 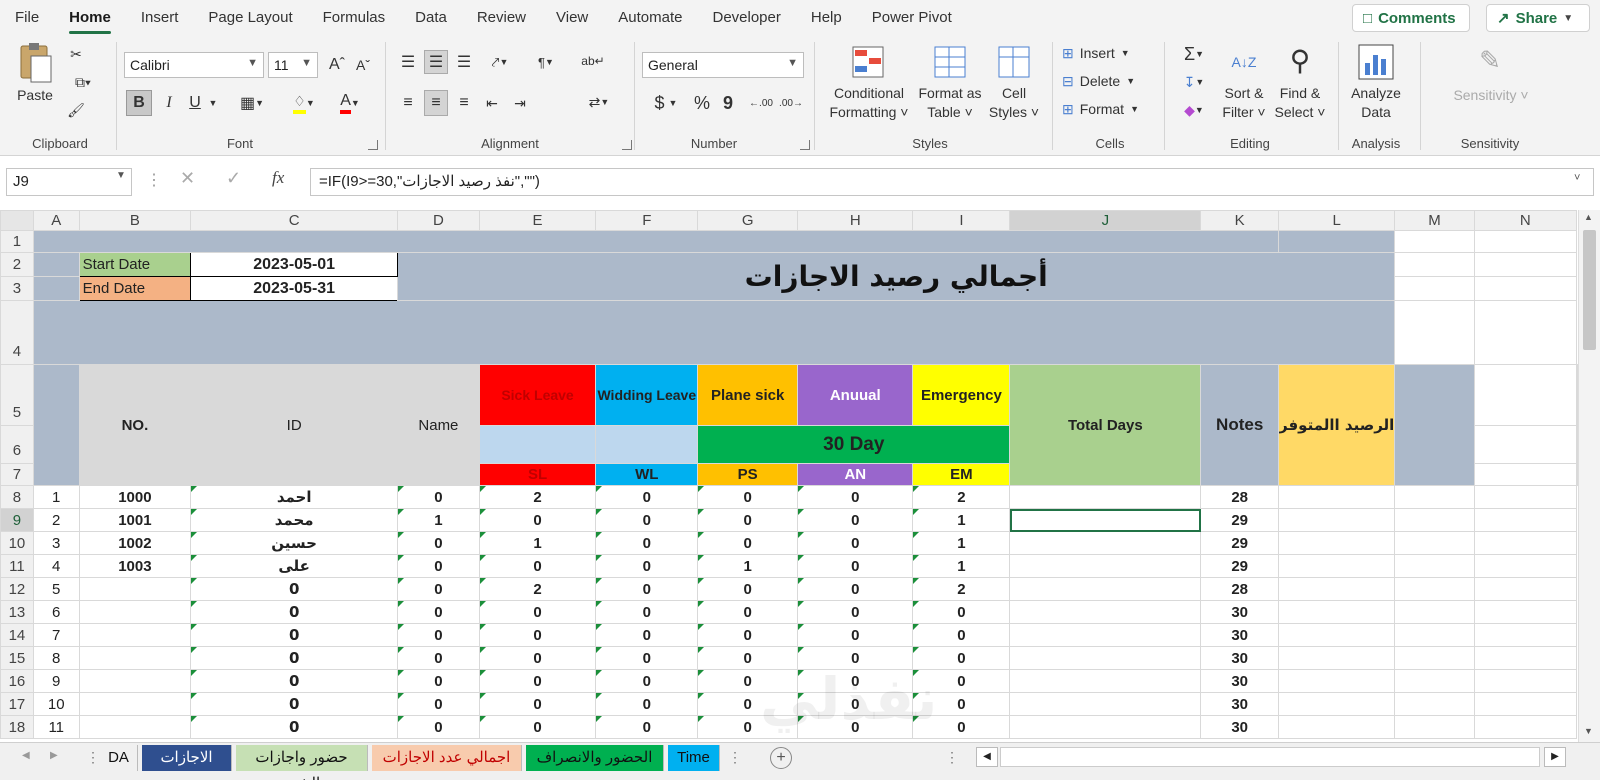 I want to click on sort-filter-button: Sort & Filter ˅, so click(x=1244, y=103).